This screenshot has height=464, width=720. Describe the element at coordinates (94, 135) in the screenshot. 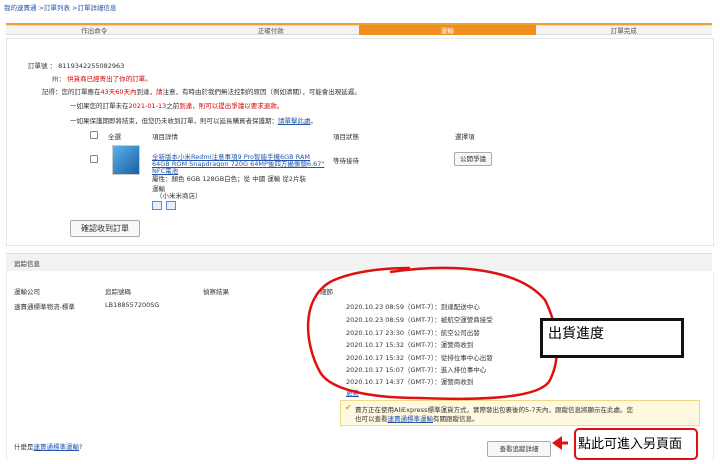

I see `select-all-checkbox` at that location.